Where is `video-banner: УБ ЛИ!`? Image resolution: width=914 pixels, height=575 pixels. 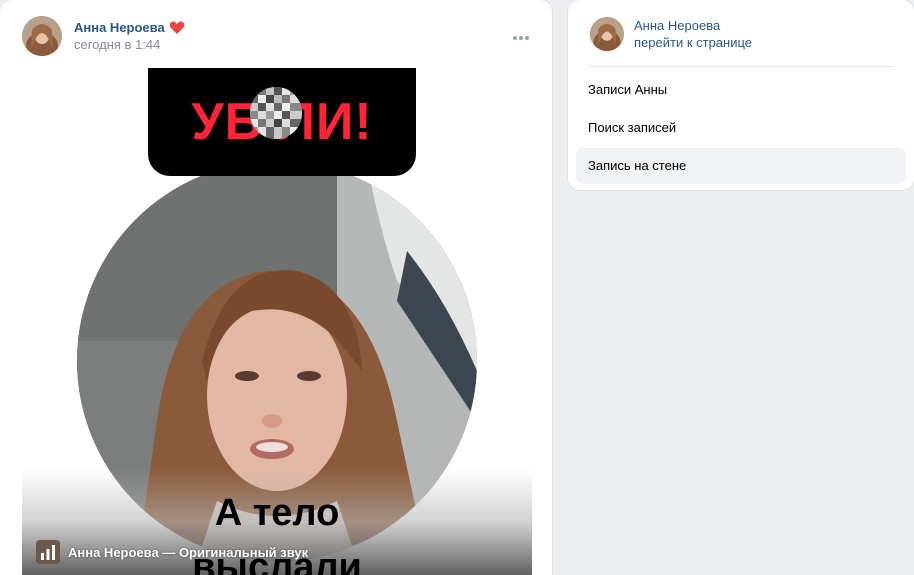 video-banner: УБ ЛИ! is located at coordinates (282, 122).